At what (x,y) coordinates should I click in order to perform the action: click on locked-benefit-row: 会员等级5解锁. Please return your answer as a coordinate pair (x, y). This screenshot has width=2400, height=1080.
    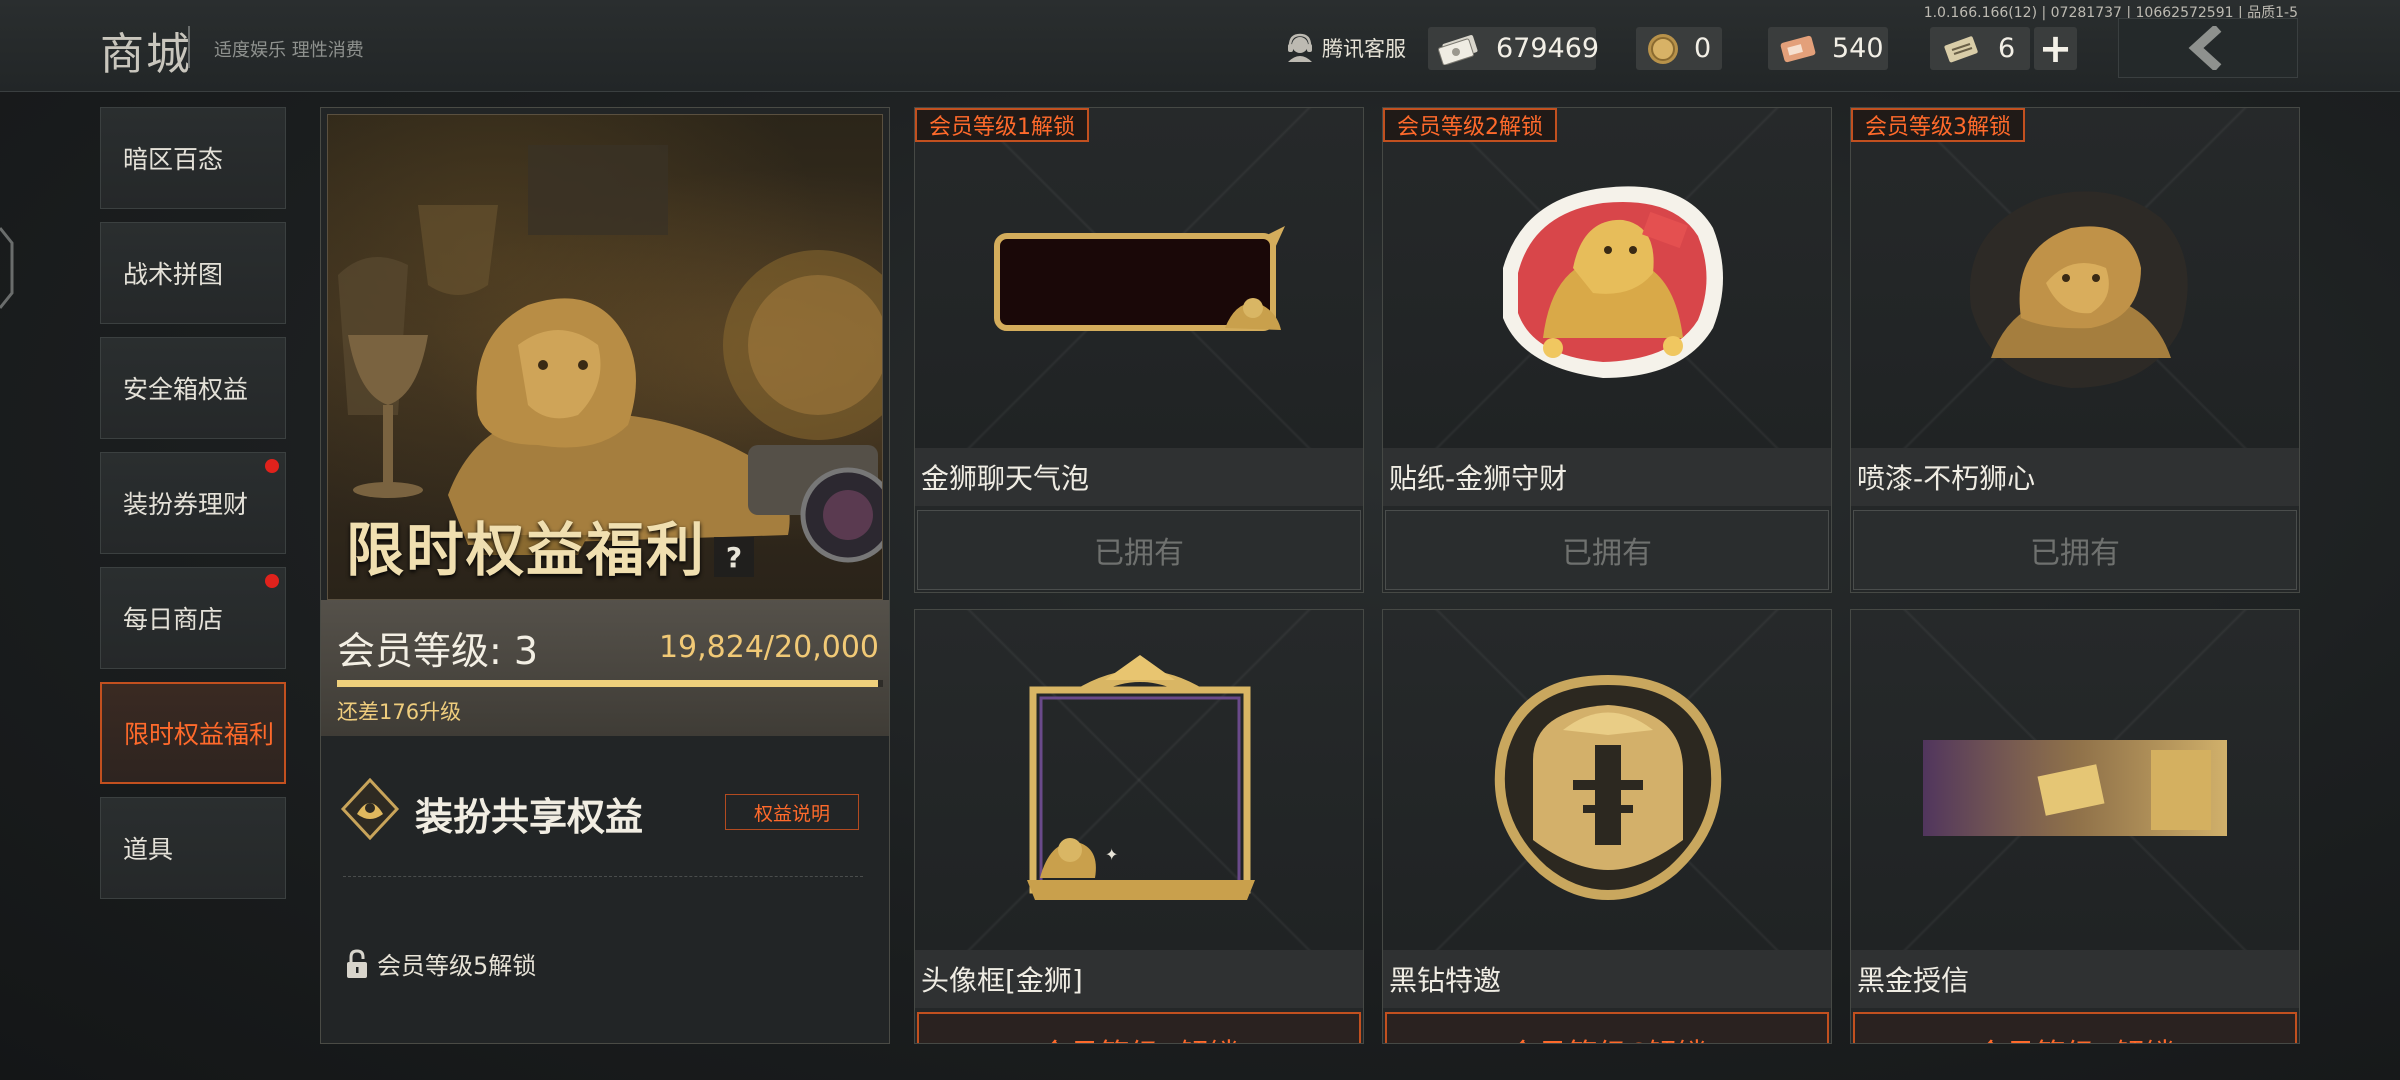
    Looking at the image, I should click on (440, 963).